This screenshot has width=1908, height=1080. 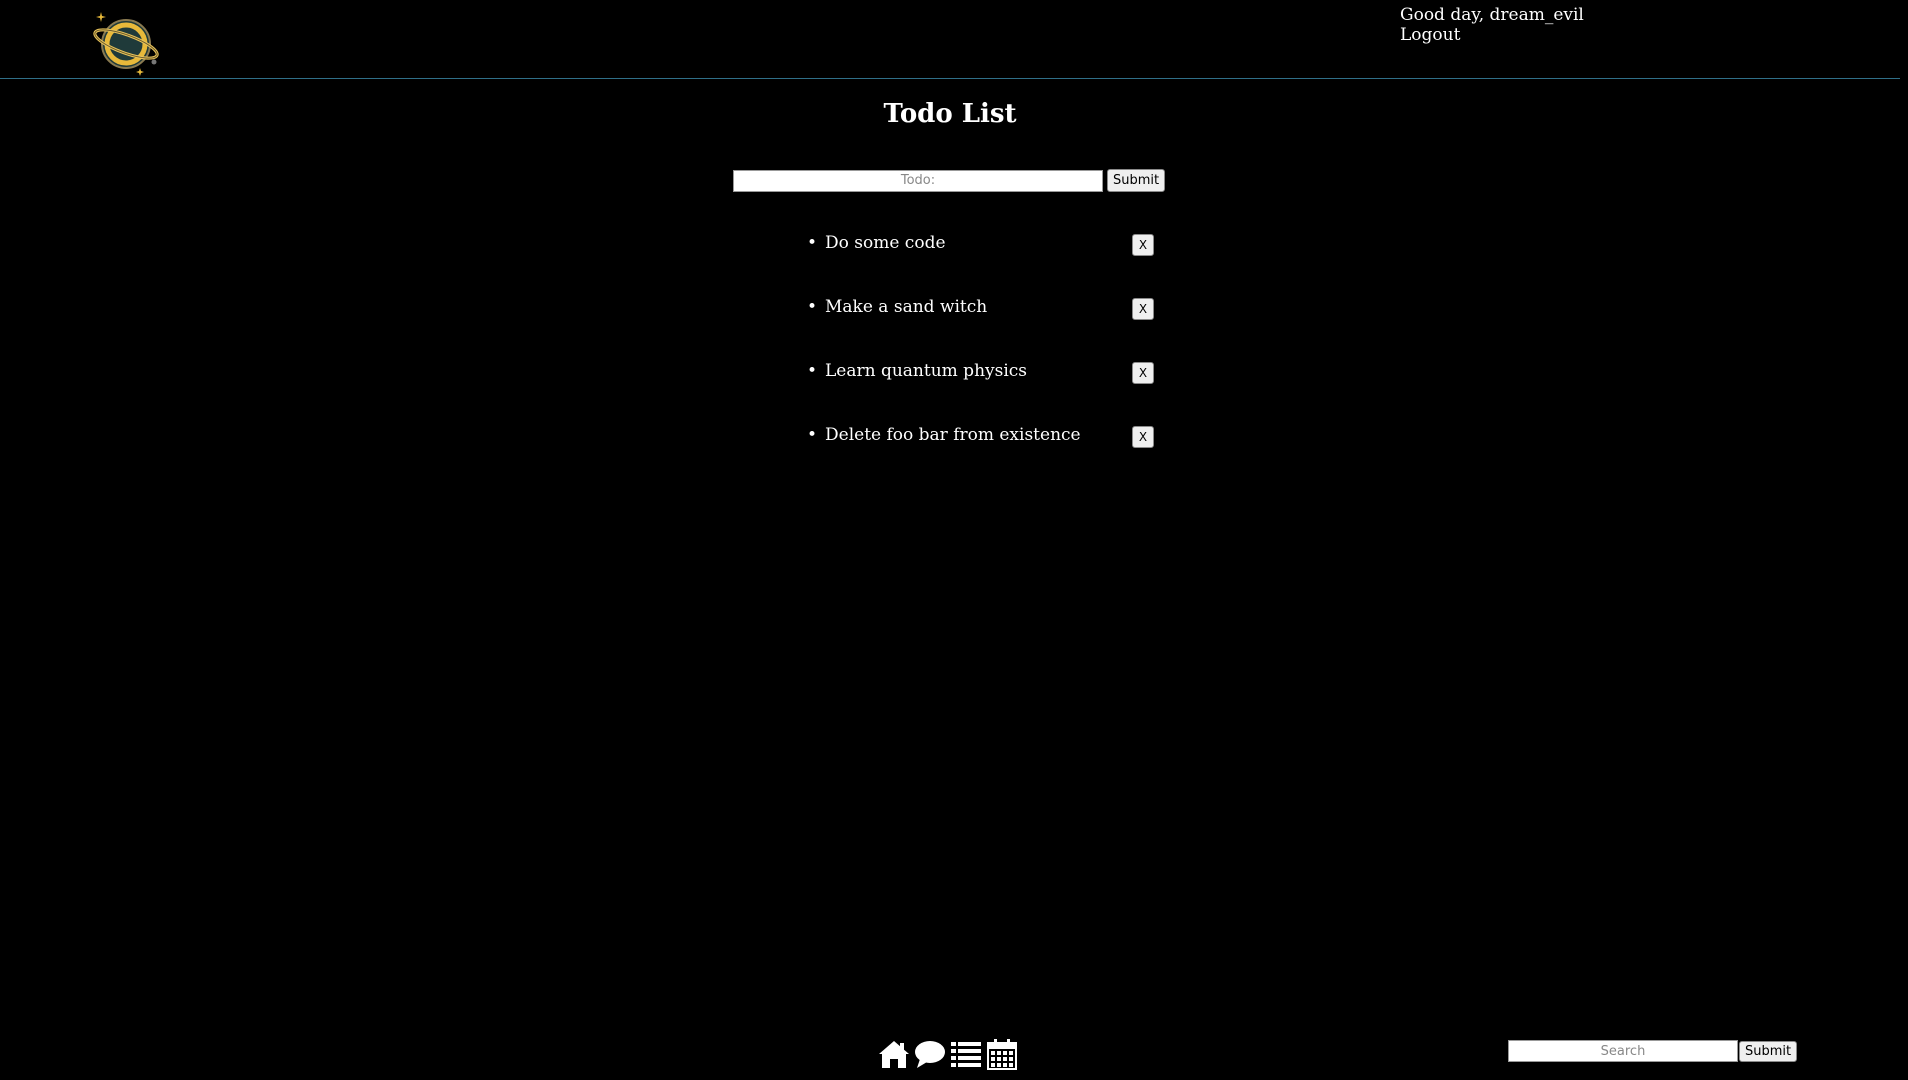 I want to click on search-form: Submit, so click(x=1653, y=1051).